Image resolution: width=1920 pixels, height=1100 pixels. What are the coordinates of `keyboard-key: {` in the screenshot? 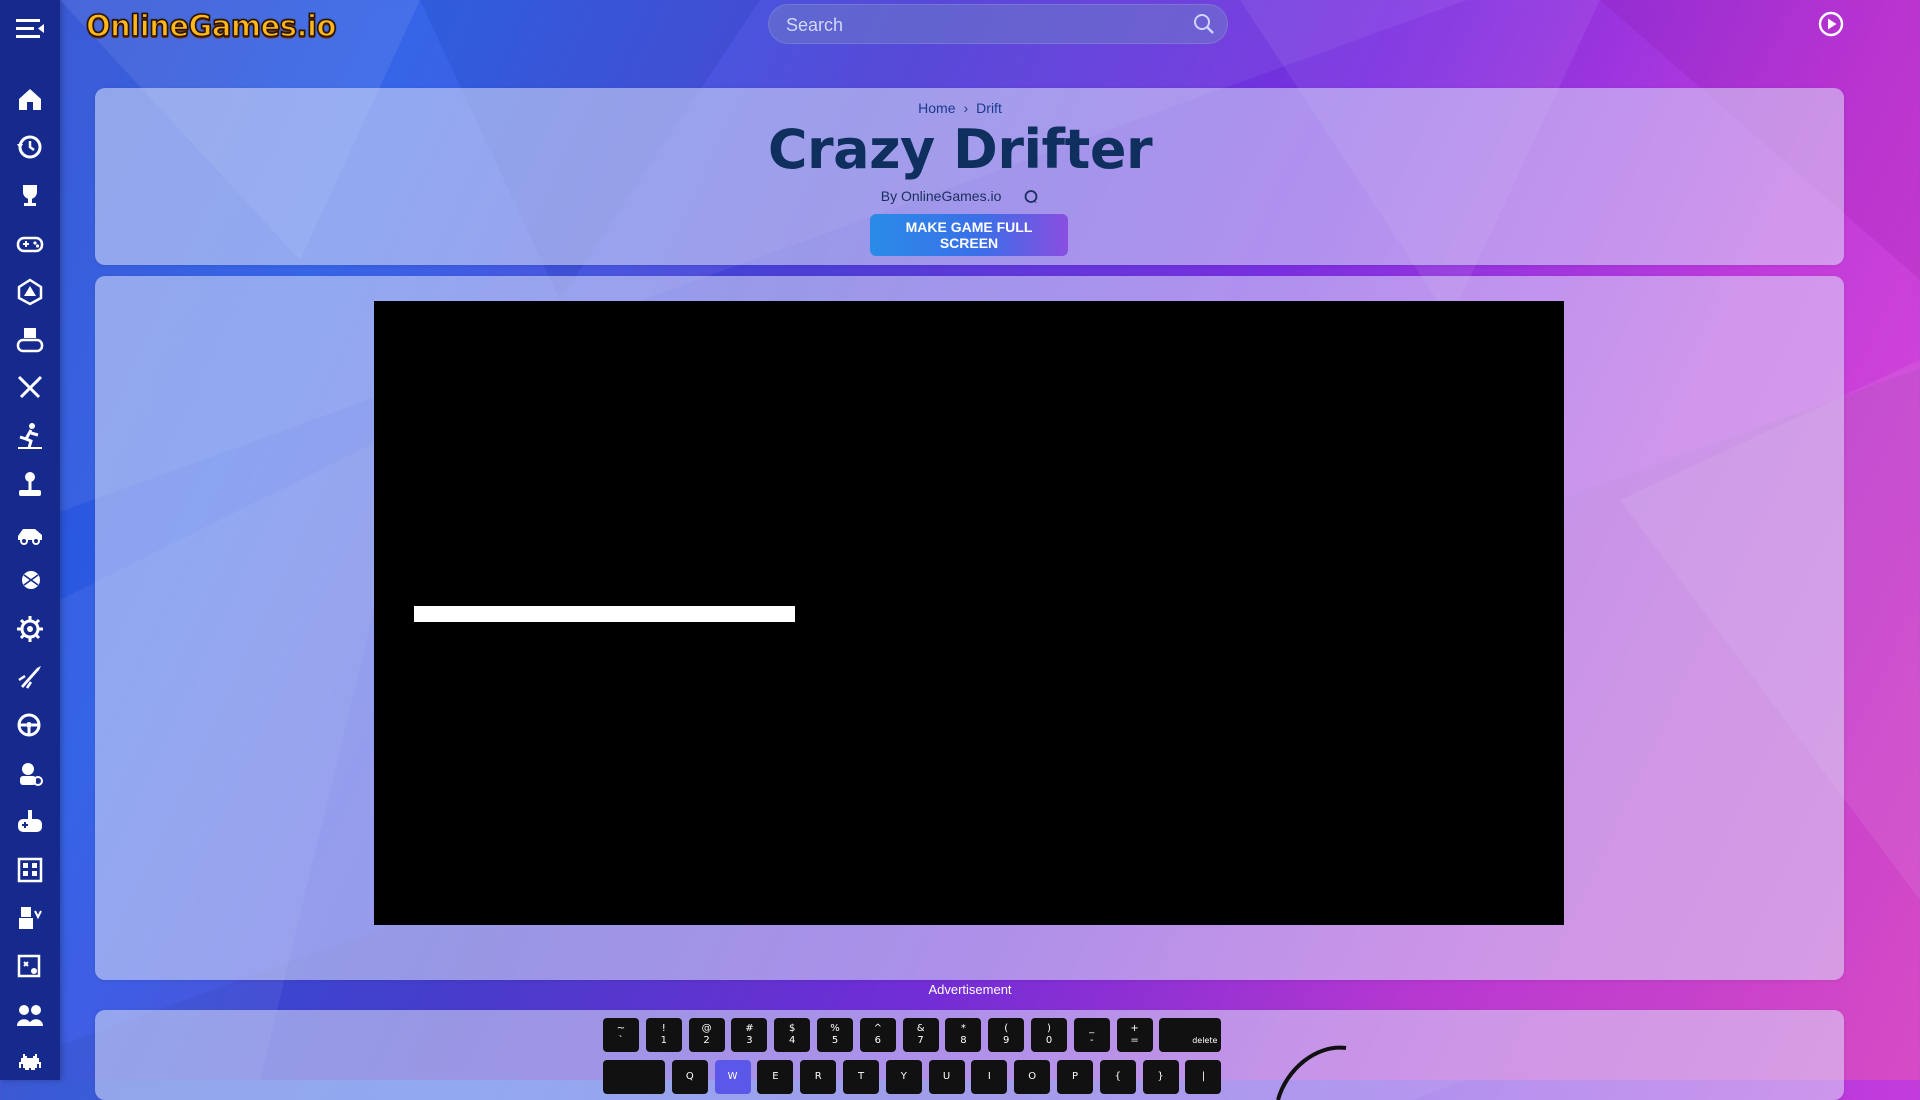 It's located at (1117, 1077).